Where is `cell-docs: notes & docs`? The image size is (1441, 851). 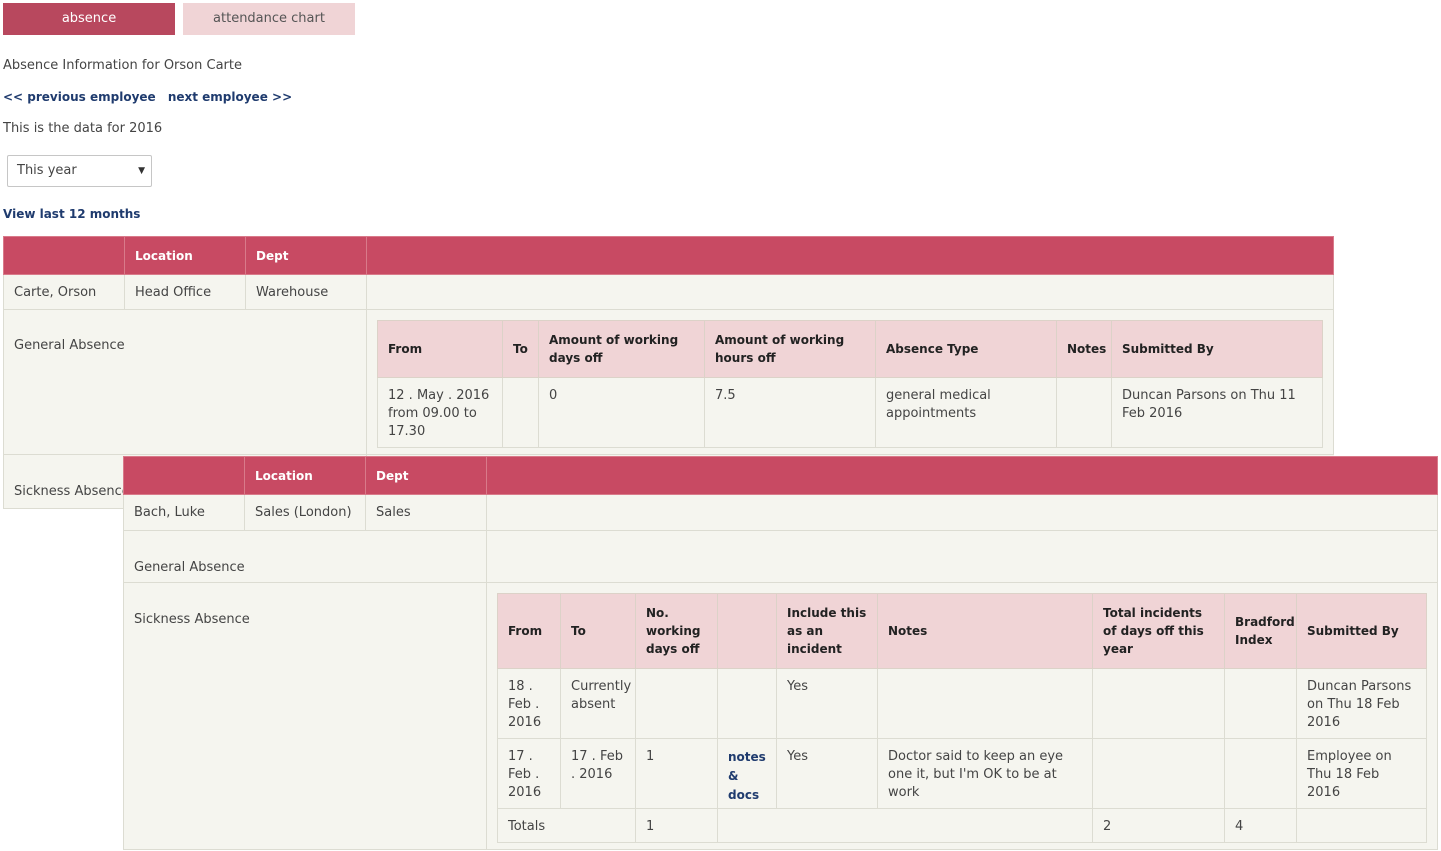 cell-docs: notes & docs is located at coordinates (747, 773).